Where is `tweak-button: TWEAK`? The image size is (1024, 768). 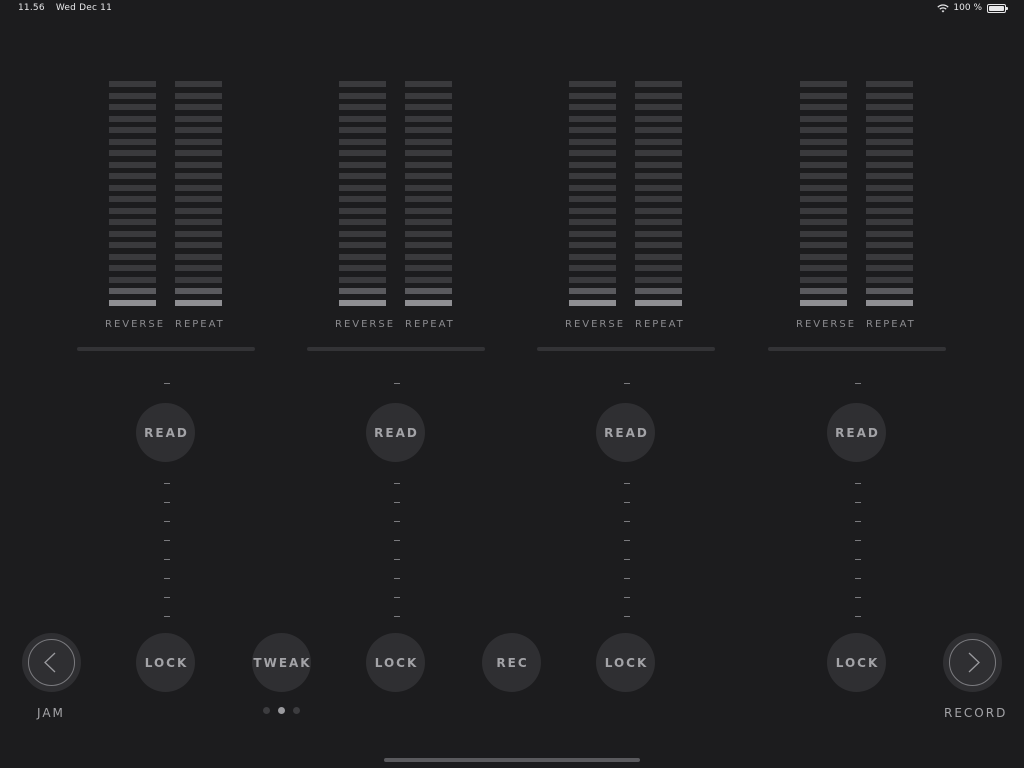 tweak-button: TWEAK is located at coordinates (281, 662).